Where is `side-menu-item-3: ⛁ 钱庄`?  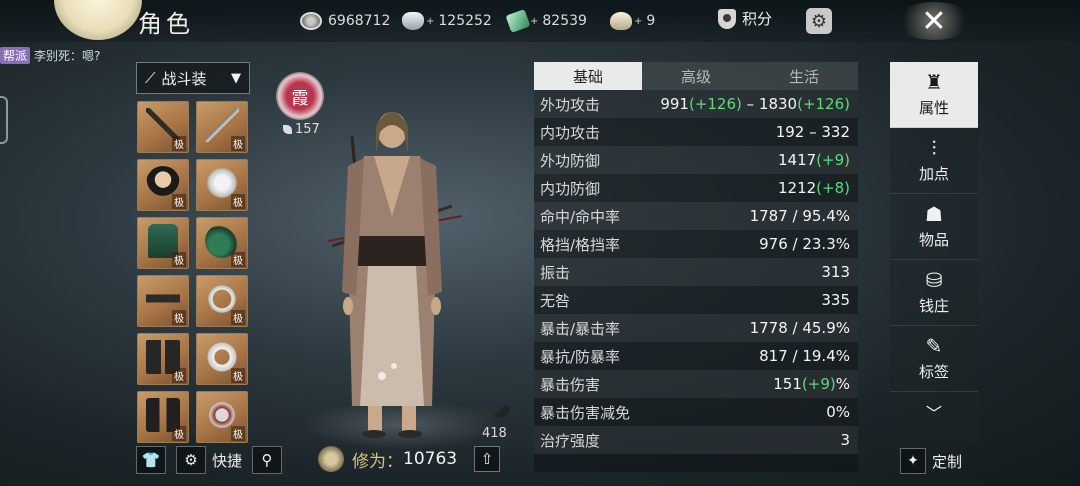 side-menu-item-3: ⛁ 钱庄 is located at coordinates (934, 293).